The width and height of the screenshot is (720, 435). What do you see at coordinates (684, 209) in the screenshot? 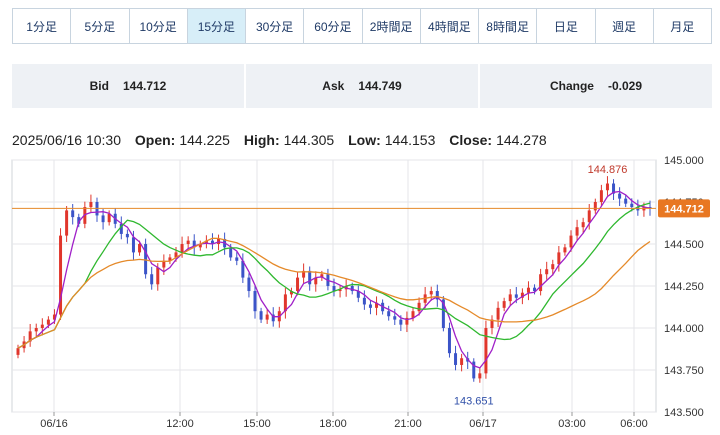
I see `current-bid-badge-text: 144.712` at bounding box center [684, 209].